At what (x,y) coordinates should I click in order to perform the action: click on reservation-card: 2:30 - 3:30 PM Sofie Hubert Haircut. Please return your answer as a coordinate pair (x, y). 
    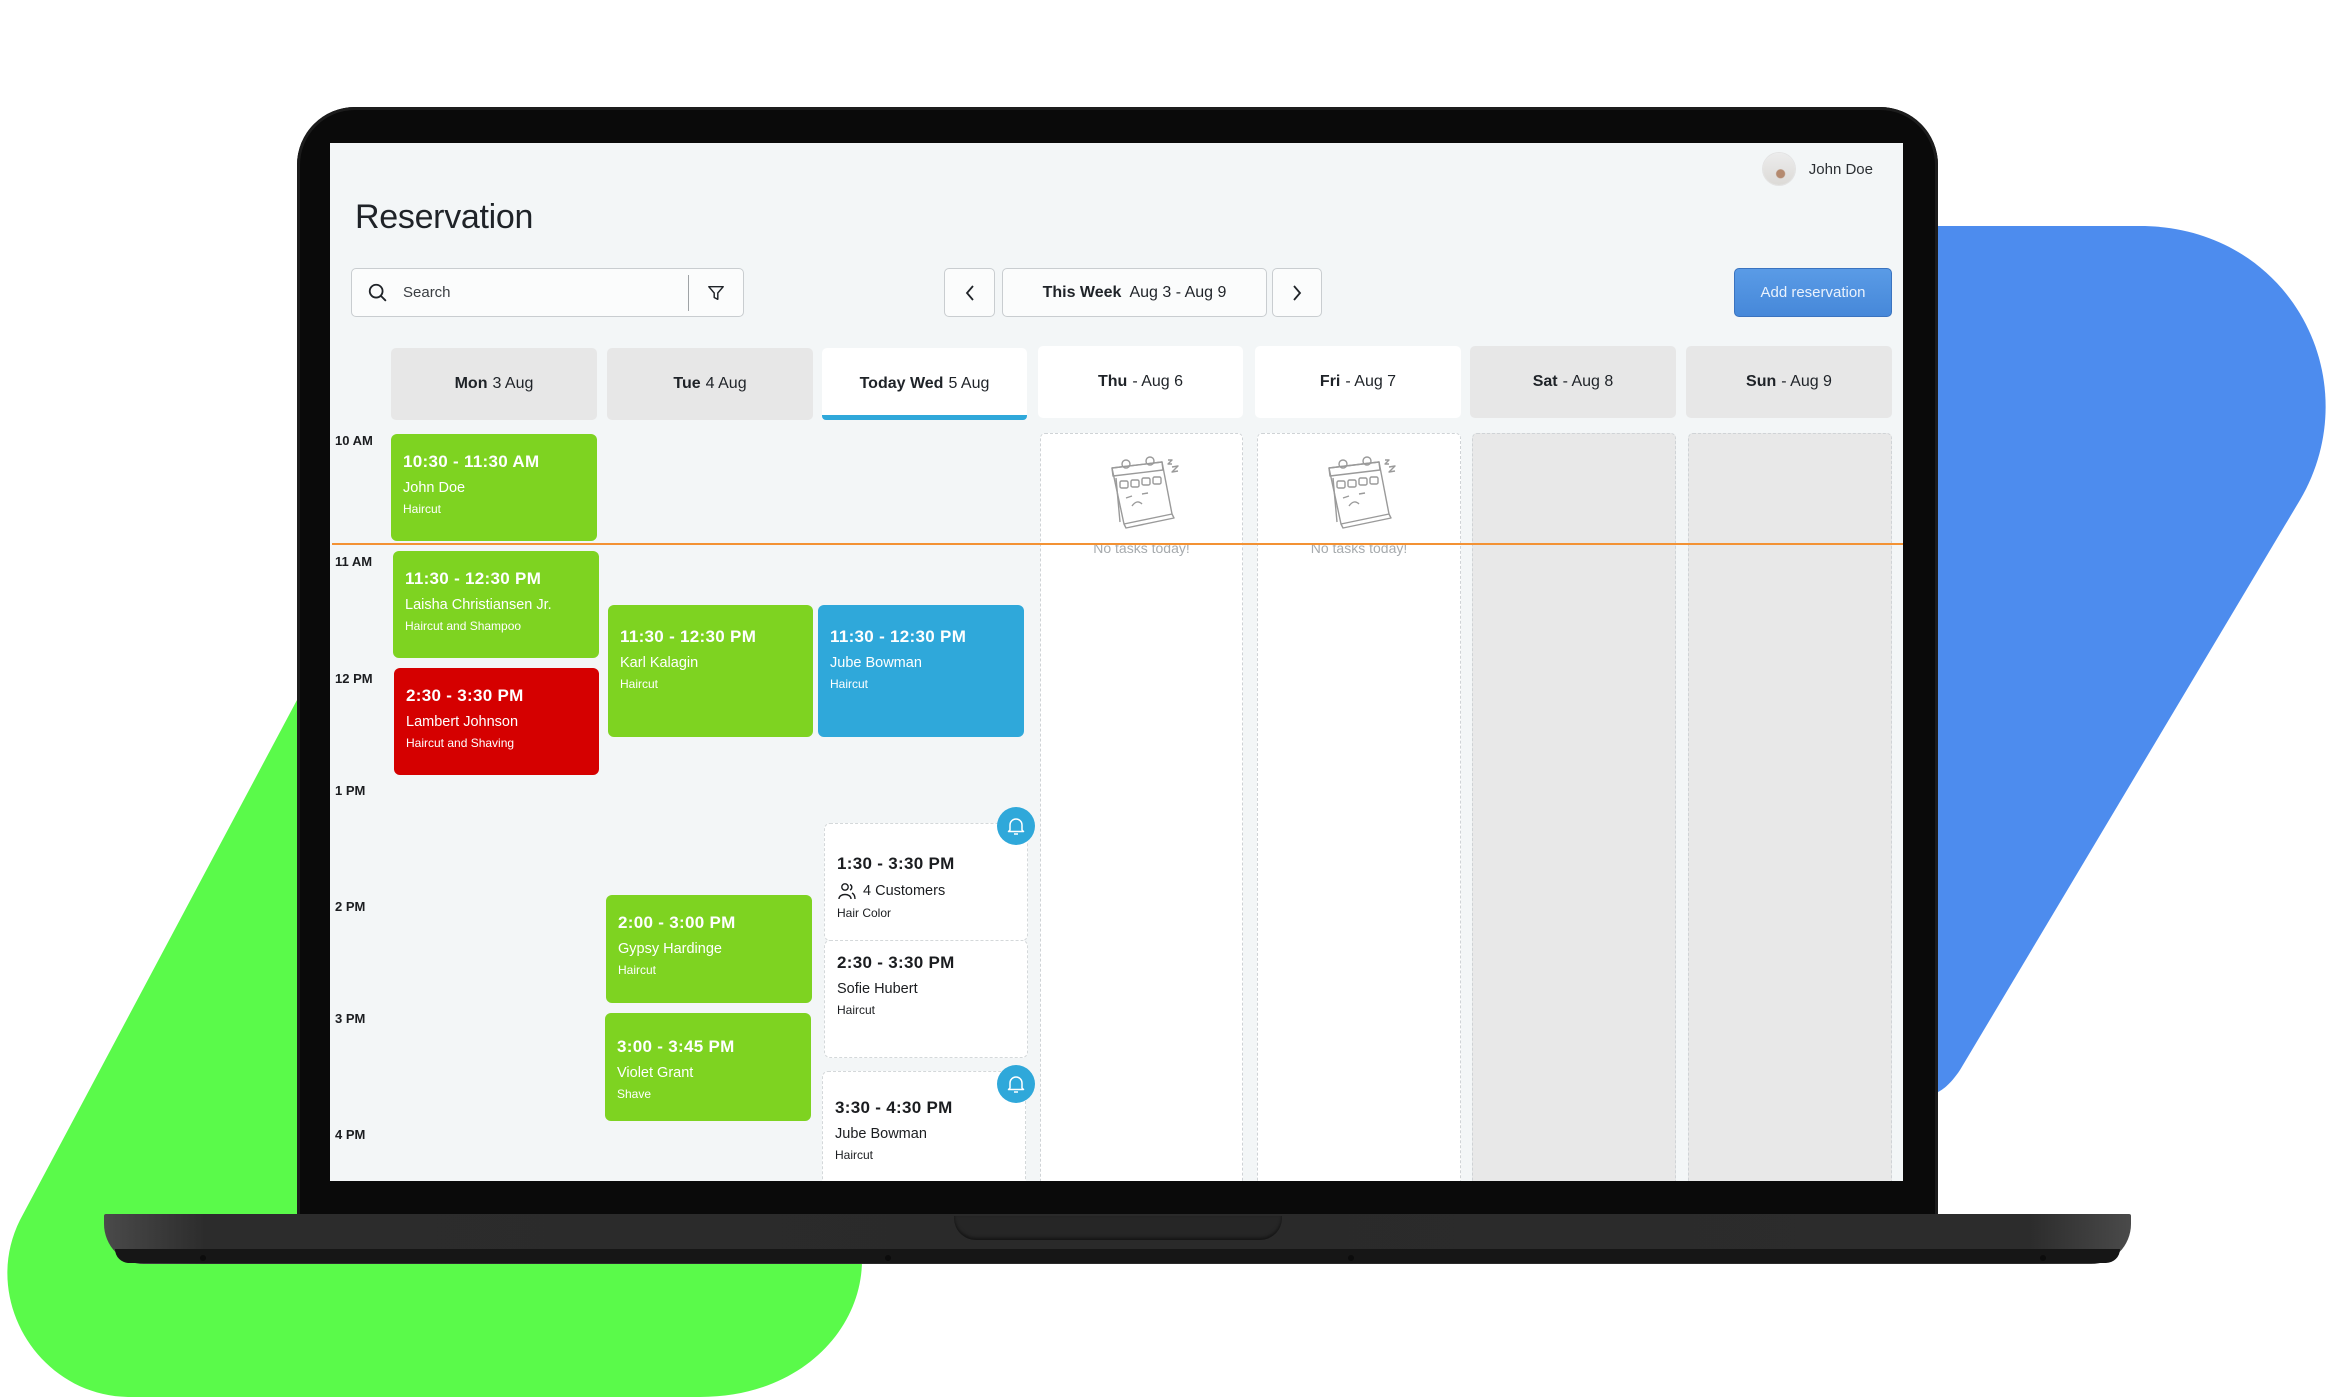
    Looking at the image, I should click on (926, 999).